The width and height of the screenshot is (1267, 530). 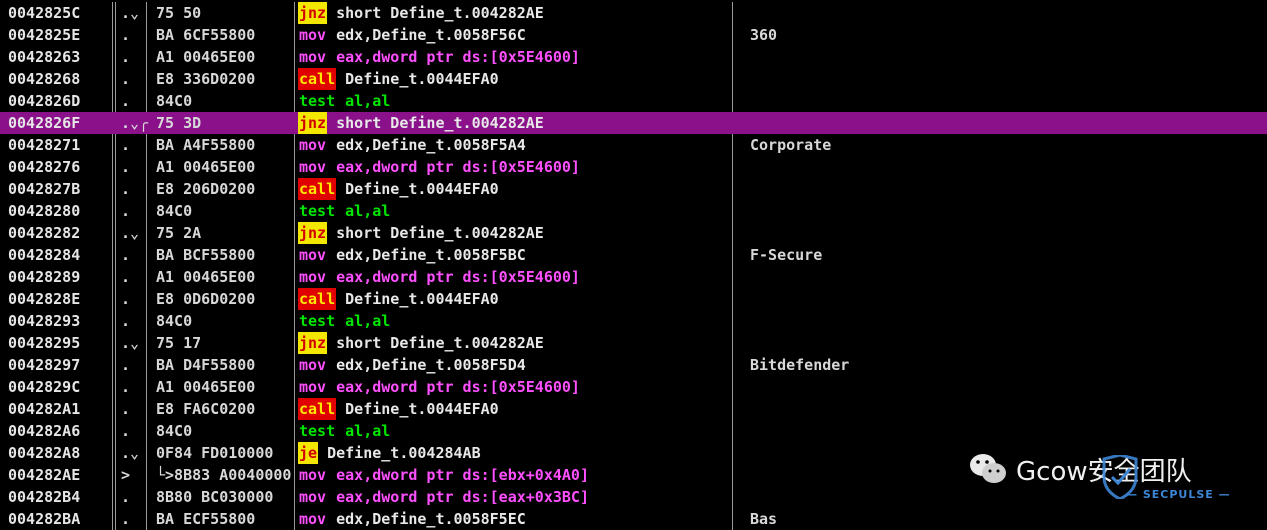 What do you see at coordinates (313, 343) in the screenshot?
I see `mnemonic: jnz` at bounding box center [313, 343].